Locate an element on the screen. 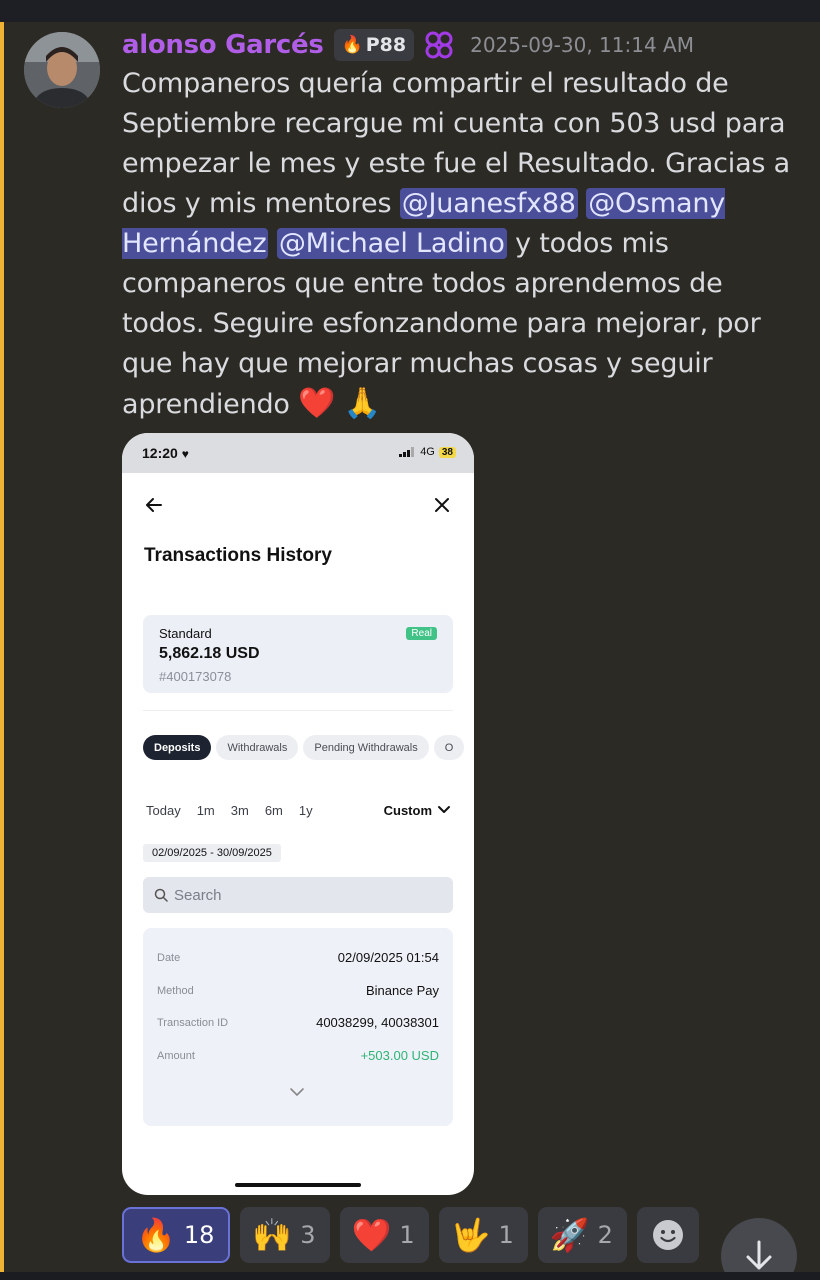  expand-chevron-icon is located at coordinates (297, 1092).